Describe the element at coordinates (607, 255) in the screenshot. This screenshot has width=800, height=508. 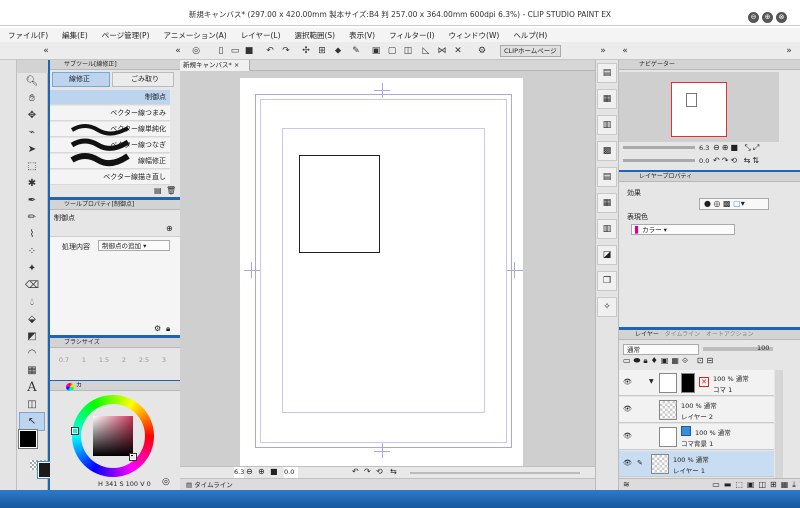
I see `material-8-icon: ◪` at that location.